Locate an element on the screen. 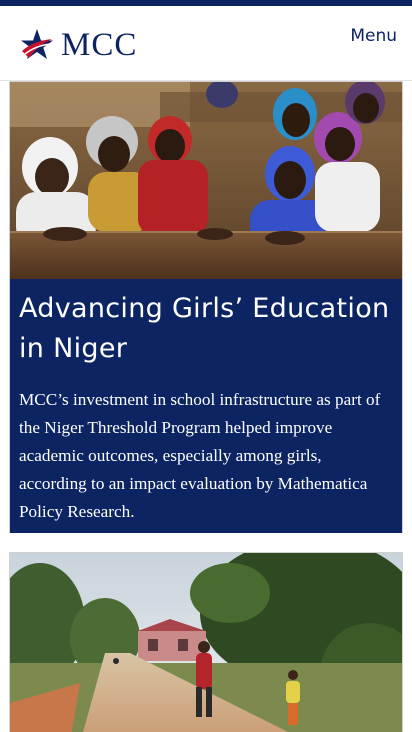 This screenshot has height=732, width=412. home-logo-link: MCC is located at coordinates (78, 45).